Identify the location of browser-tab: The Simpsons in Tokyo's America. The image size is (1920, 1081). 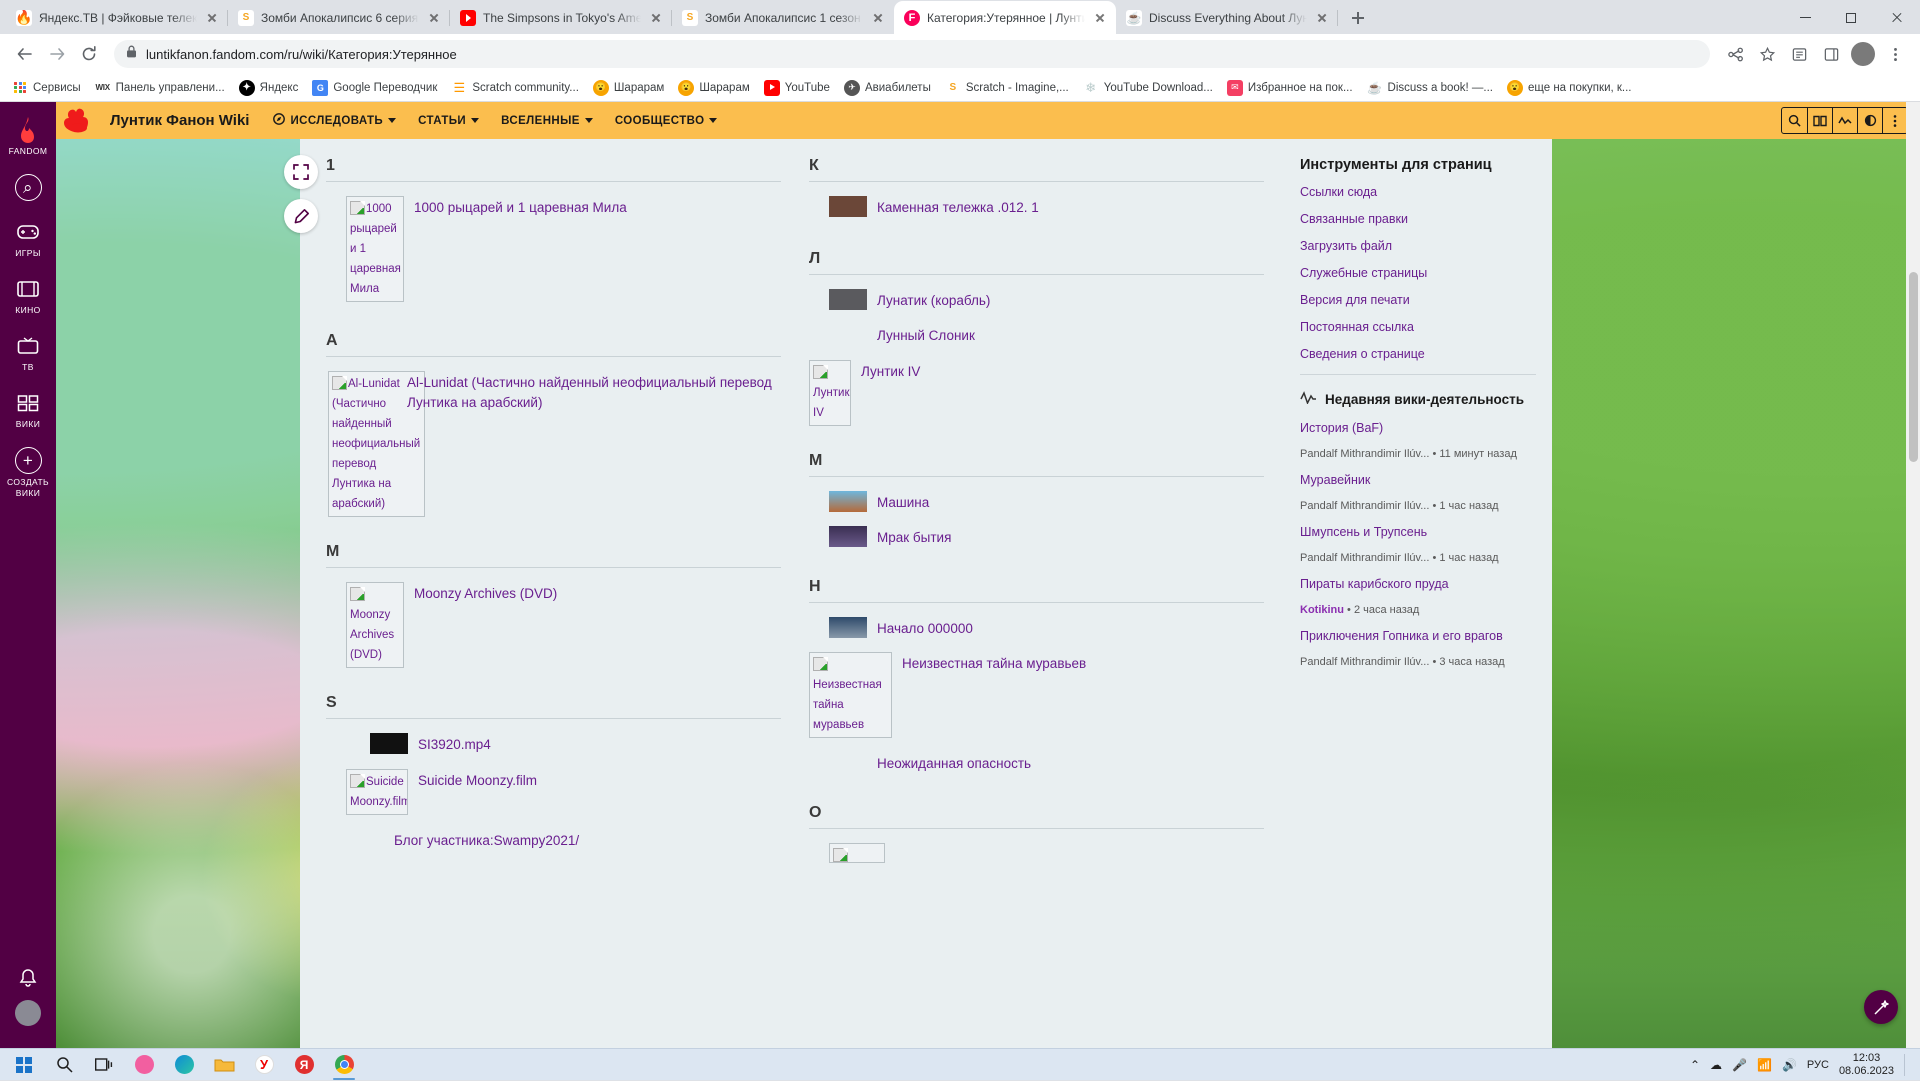
(561, 17).